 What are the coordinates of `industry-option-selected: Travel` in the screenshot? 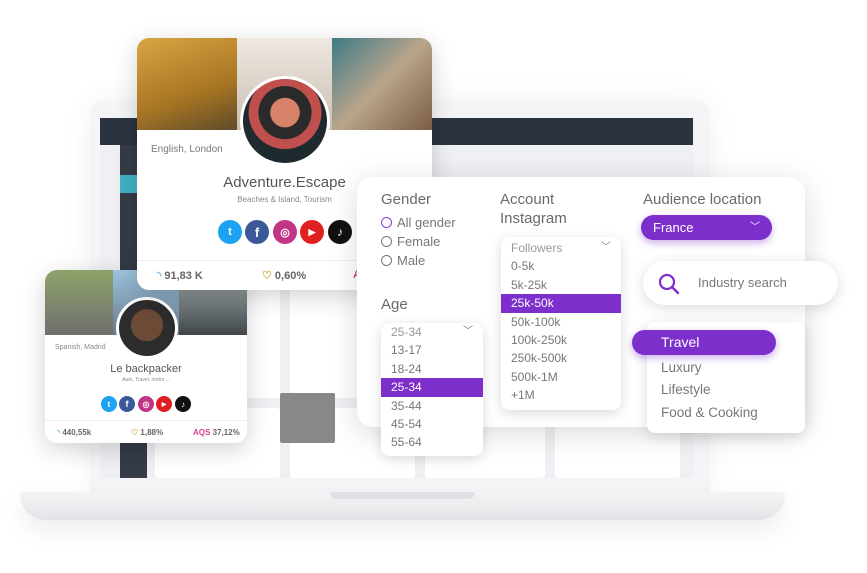 It's located at (704, 342).